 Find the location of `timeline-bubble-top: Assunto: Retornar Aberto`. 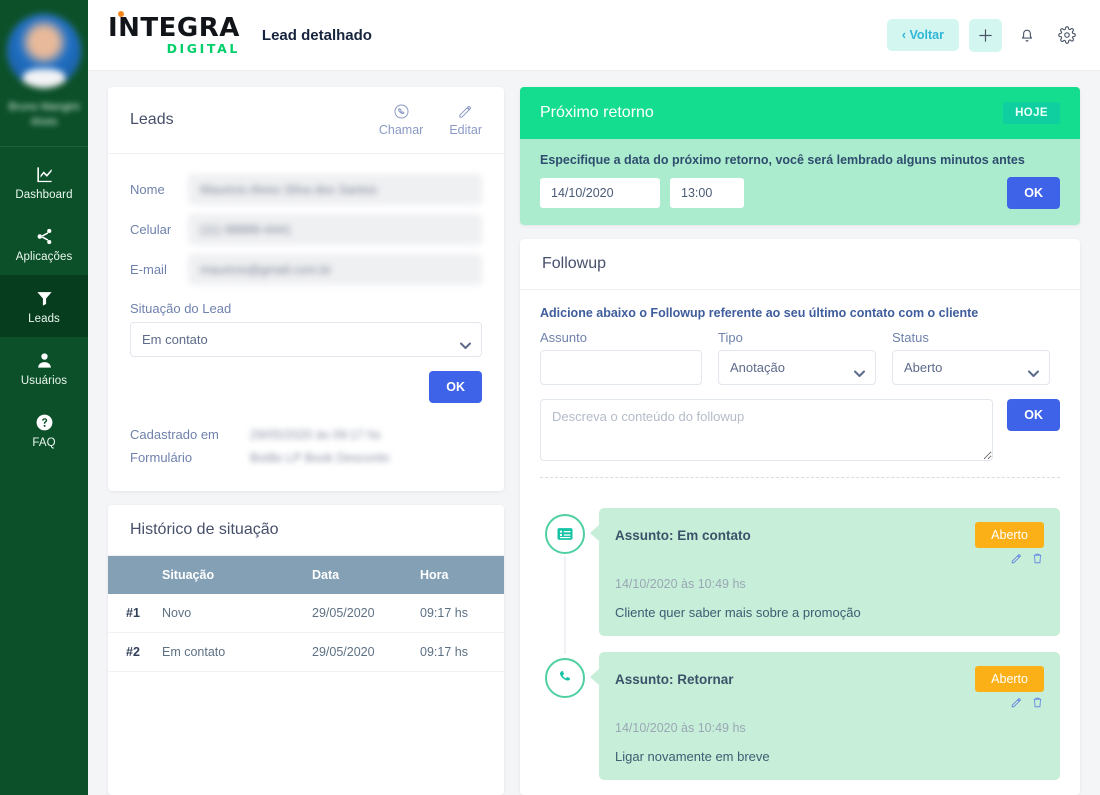

timeline-bubble-top: Assunto: Retornar Aberto is located at coordinates (829, 687).